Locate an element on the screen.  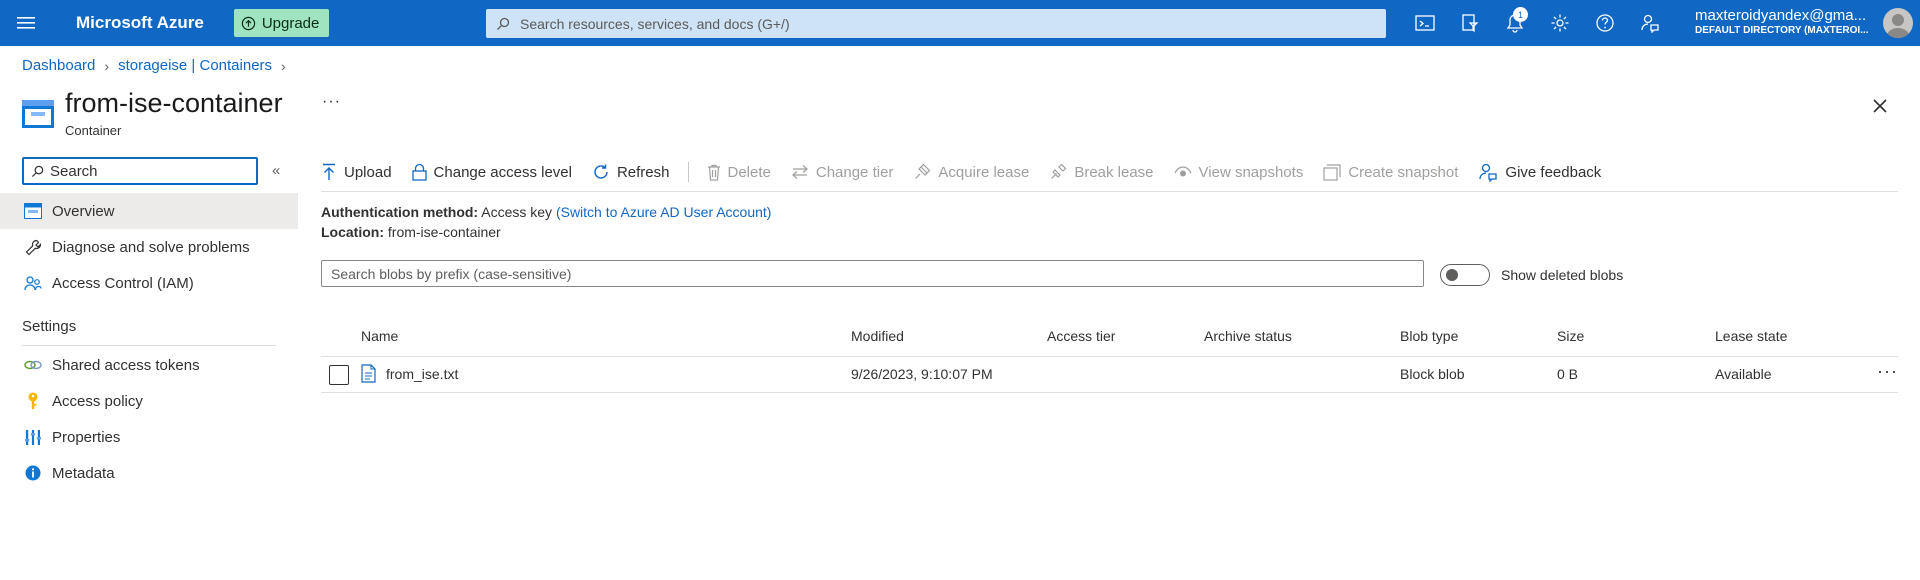
feedback-button is located at coordinates (1649, 23).